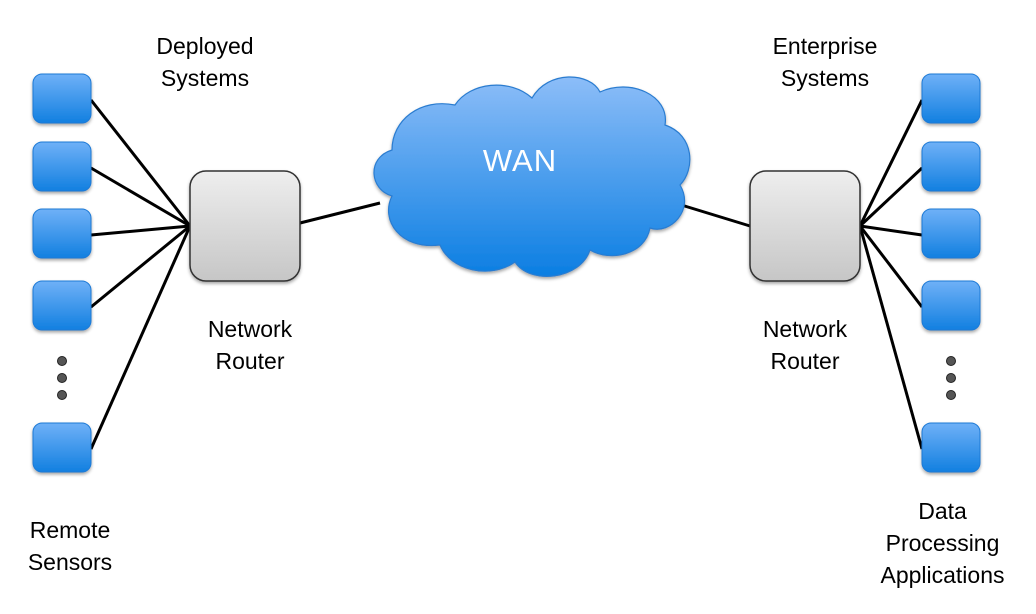  Describe the element at coordinates (70, 562) in the screenshot. I see `label-line: Sensors` at that location.